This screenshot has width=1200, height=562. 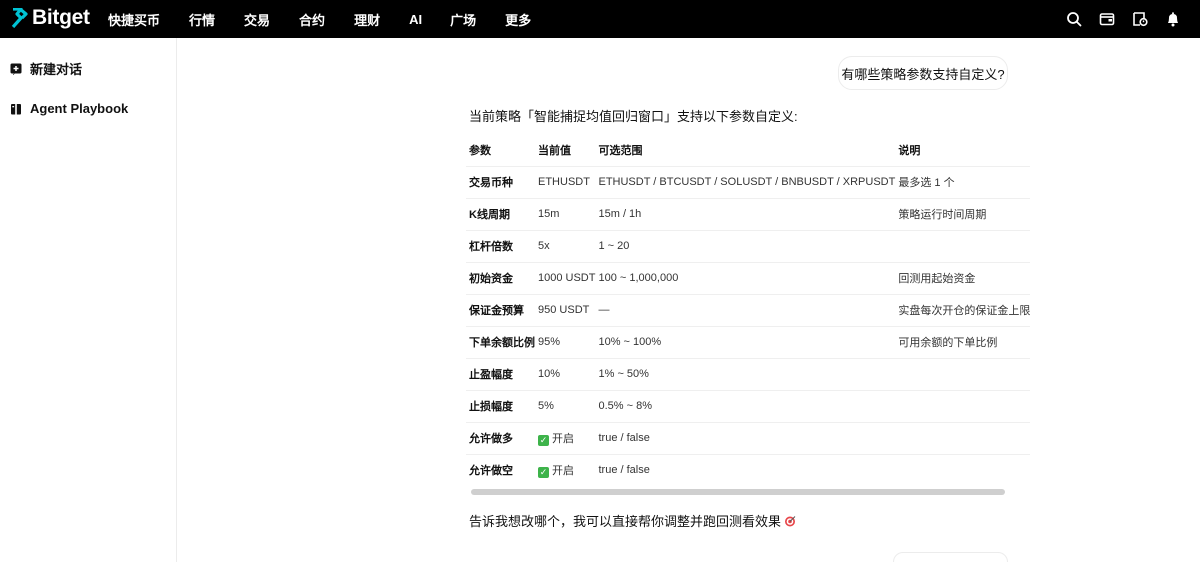 I want to click on column-header-current-value: 当前值, so click(x=565, y=150).